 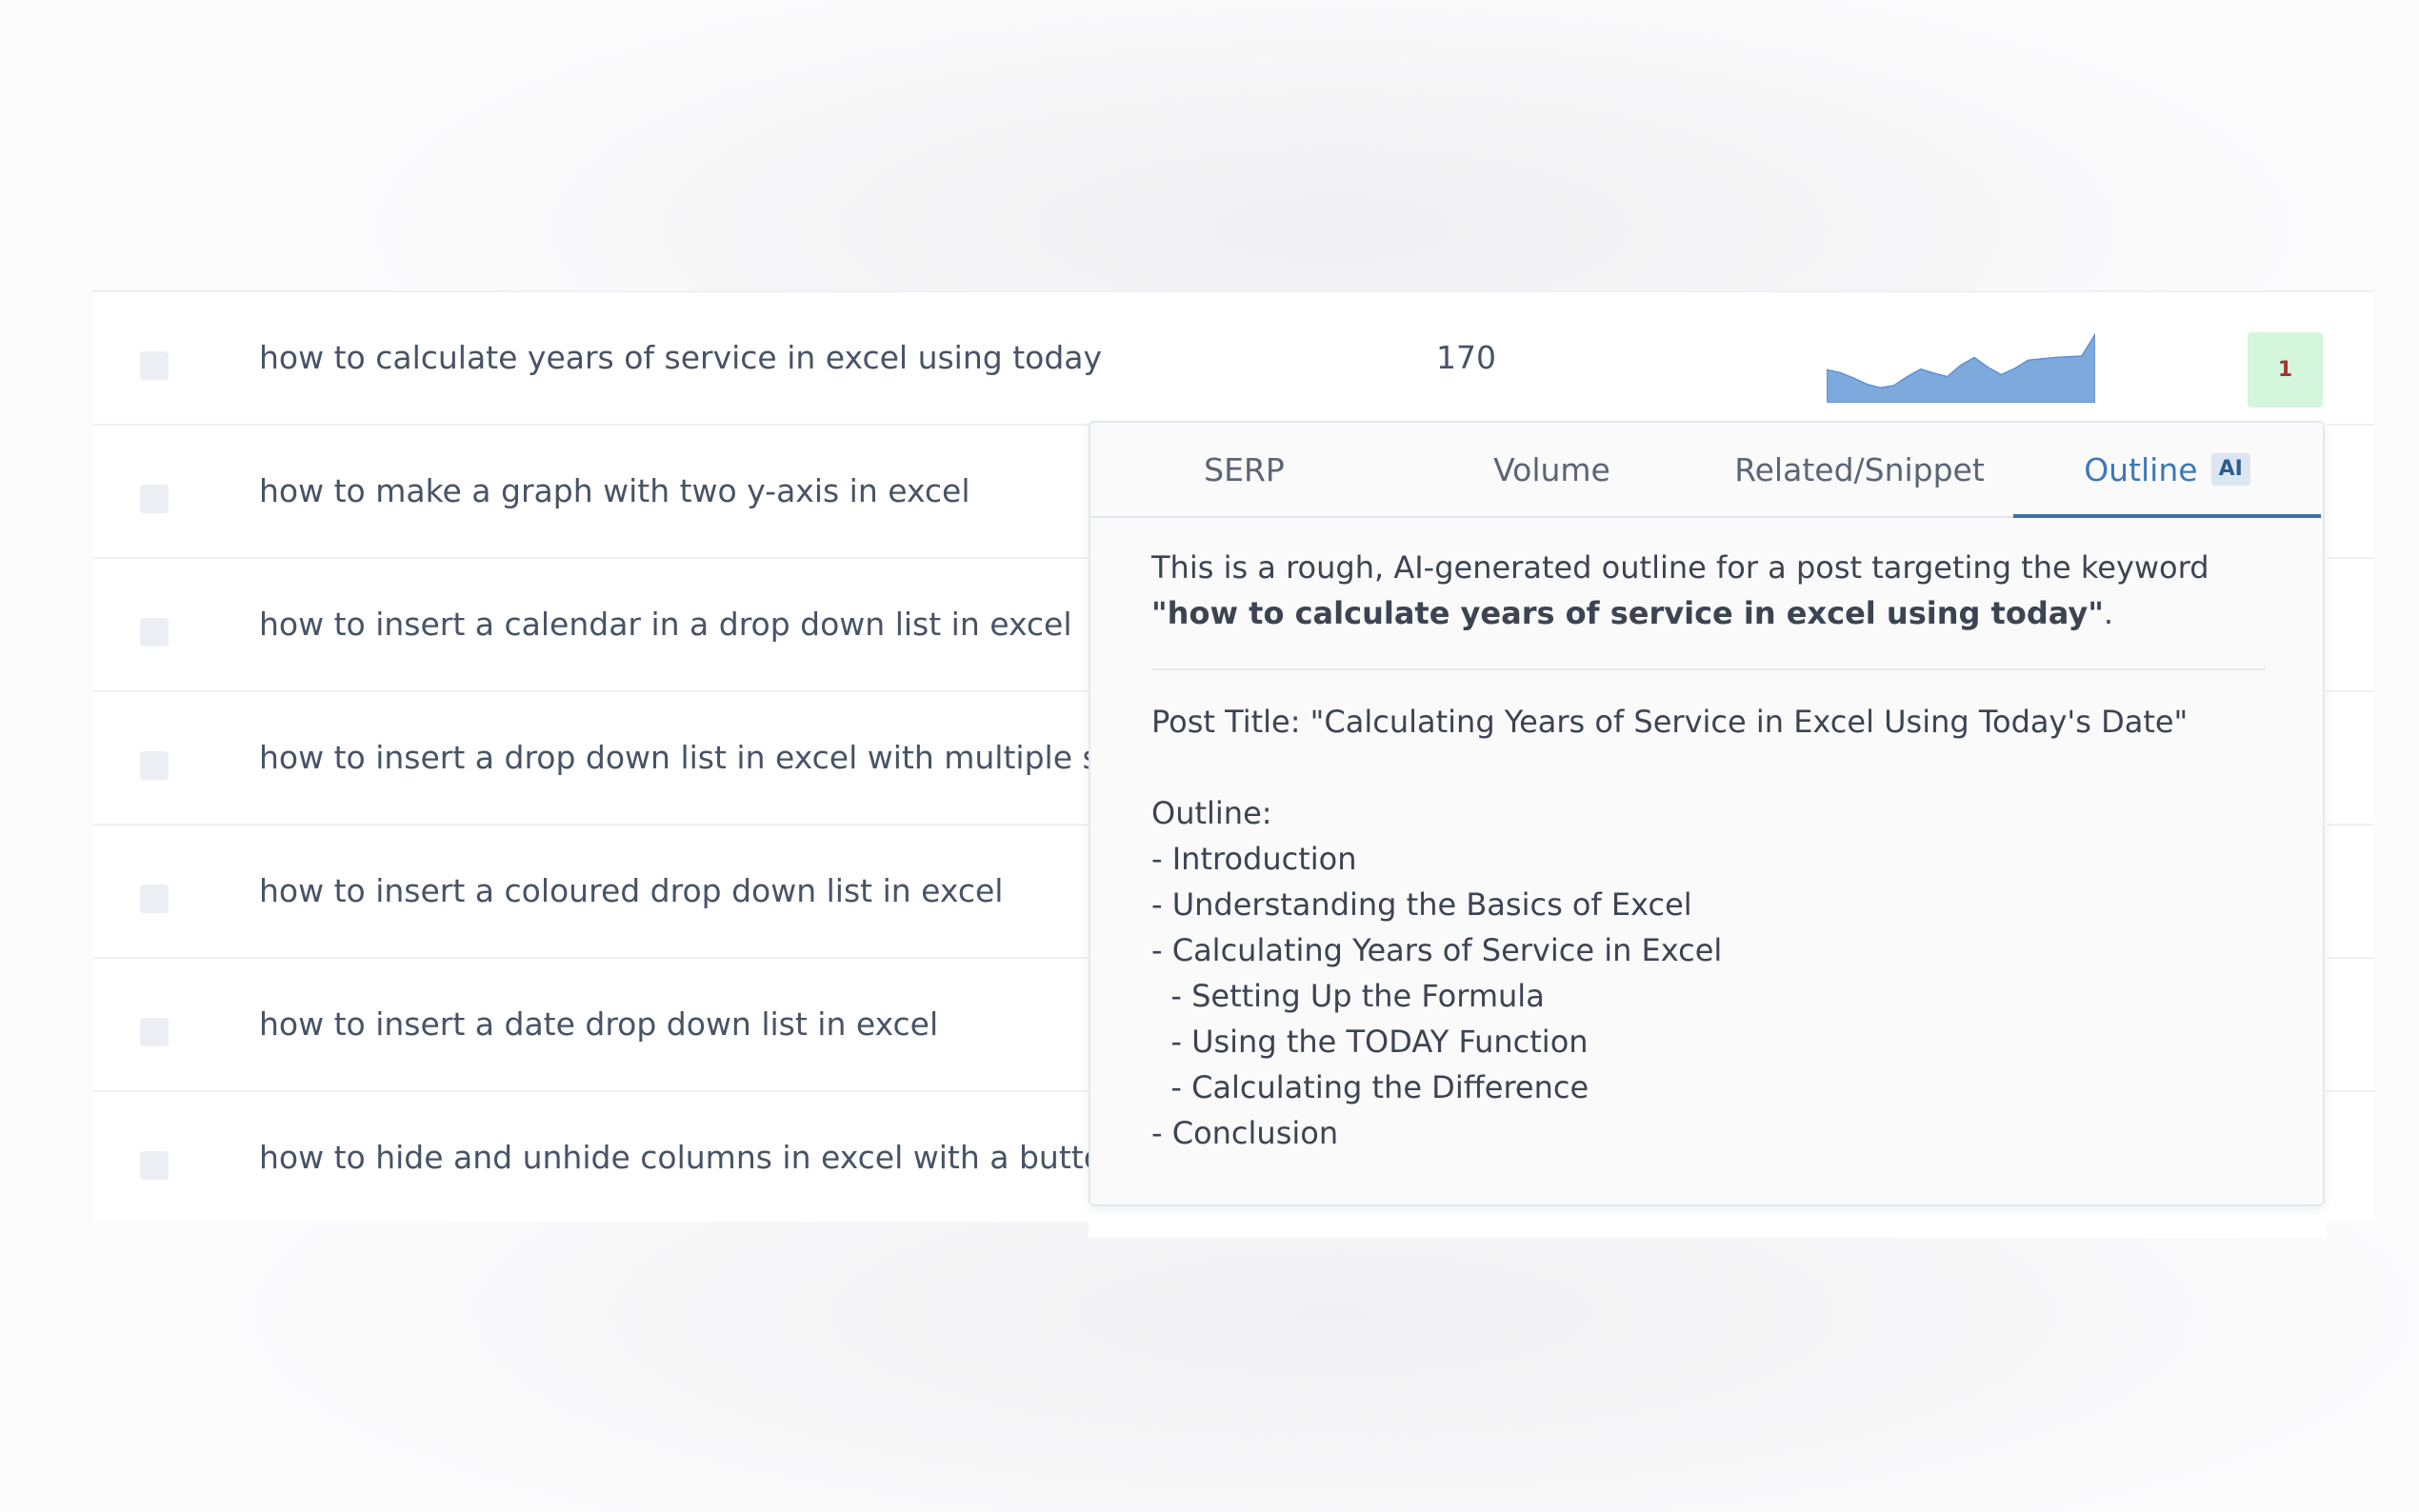 I want to click on rank-badge: 1, so click(x=2285, y=370).